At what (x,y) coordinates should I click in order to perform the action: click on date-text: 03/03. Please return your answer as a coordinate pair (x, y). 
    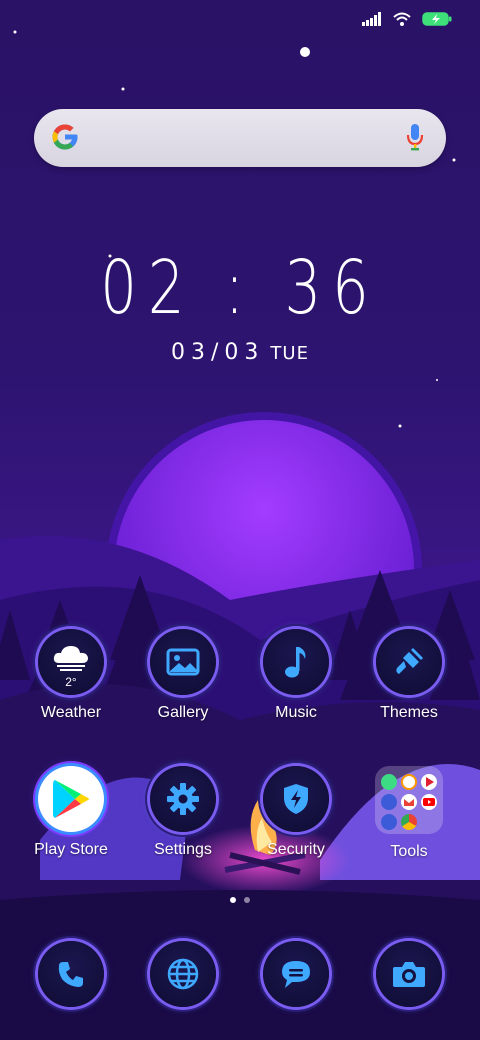
    Looking at the image, I should click on (218, 352).